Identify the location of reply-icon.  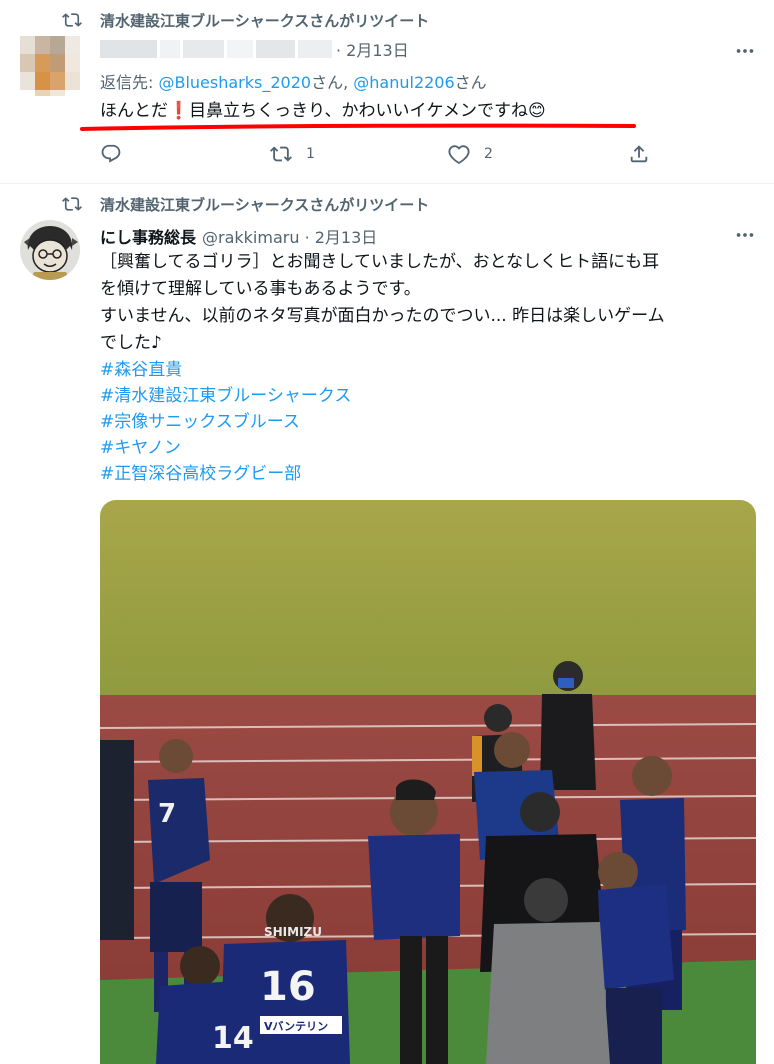
(111, 153).